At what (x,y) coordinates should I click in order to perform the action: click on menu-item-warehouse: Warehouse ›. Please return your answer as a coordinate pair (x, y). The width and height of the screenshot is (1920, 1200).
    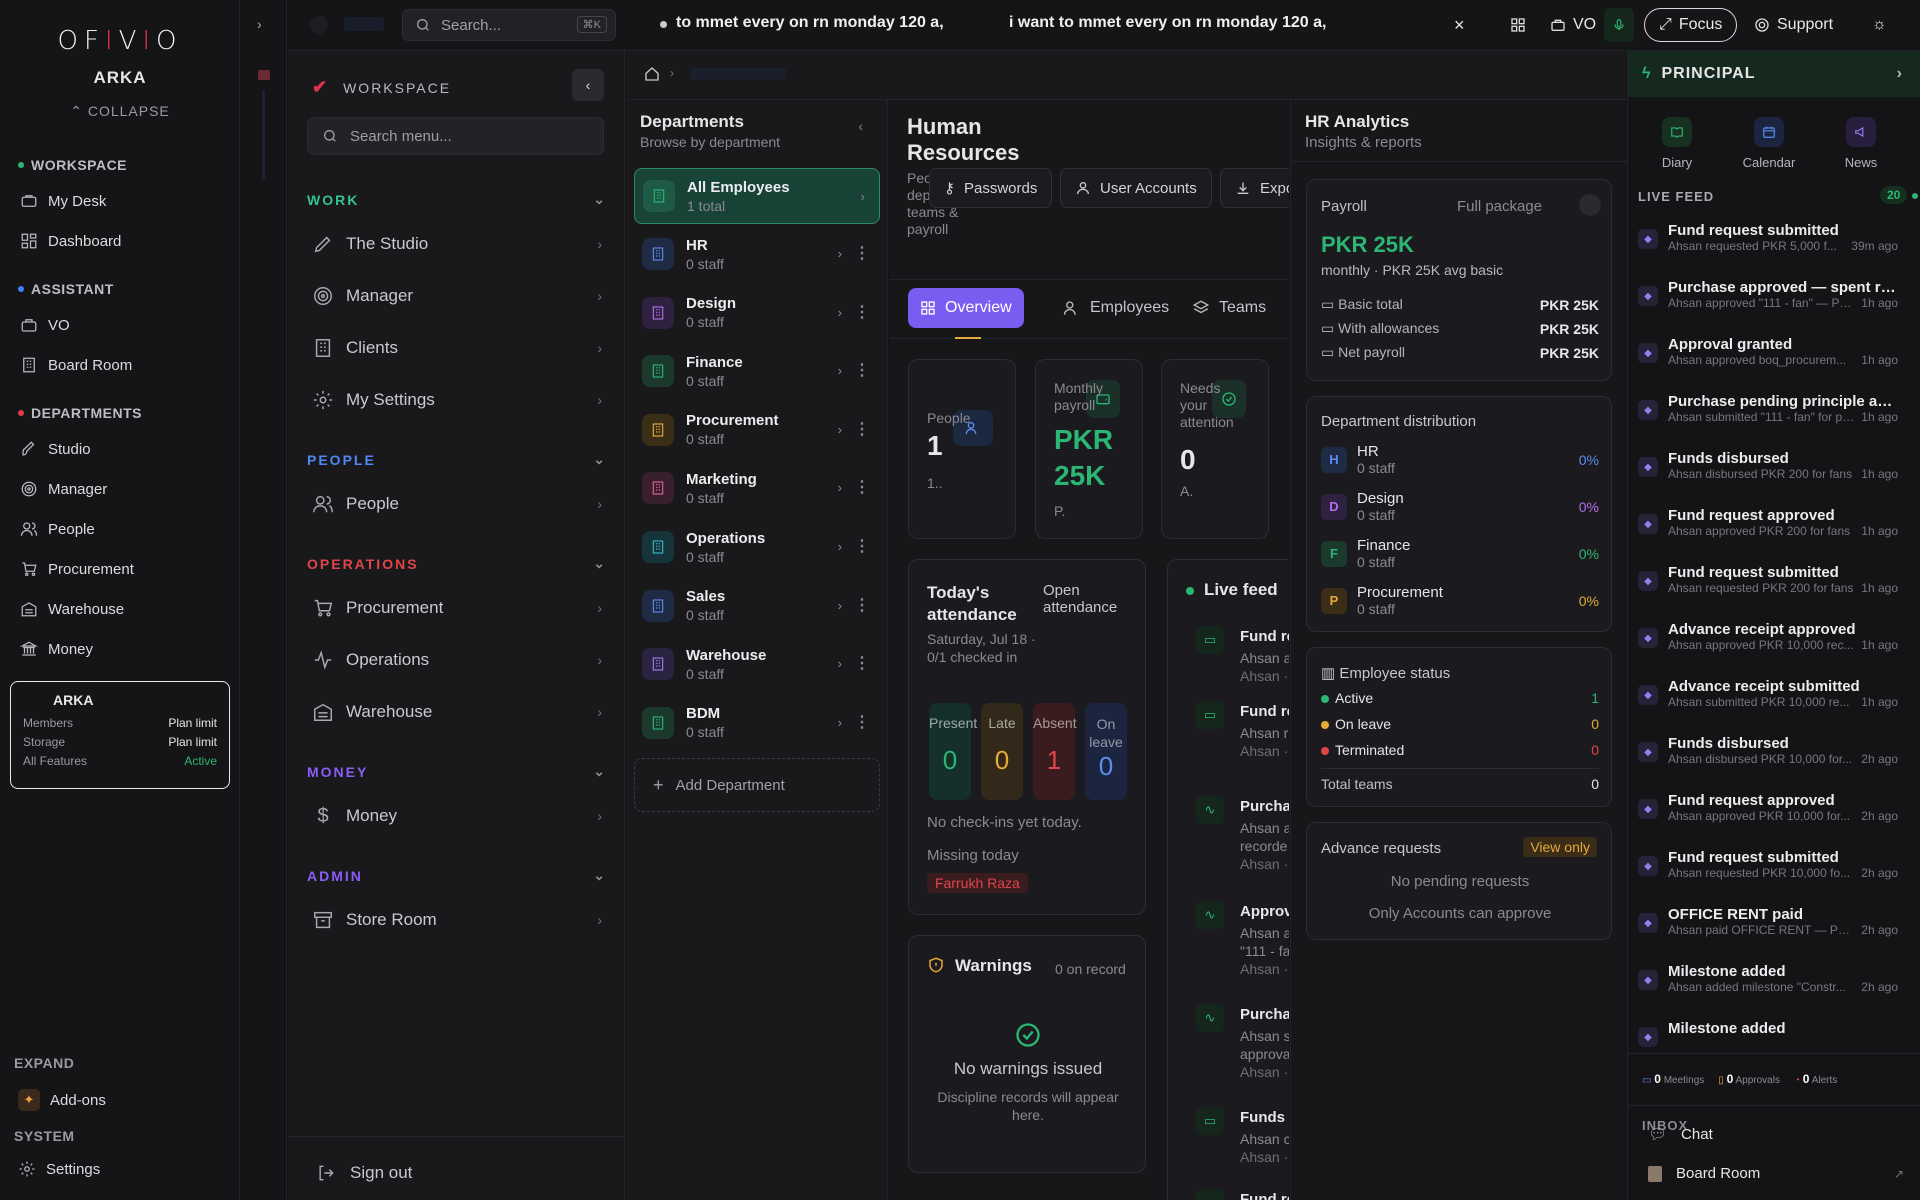
    Looking at the image, I should click on (457, 712).